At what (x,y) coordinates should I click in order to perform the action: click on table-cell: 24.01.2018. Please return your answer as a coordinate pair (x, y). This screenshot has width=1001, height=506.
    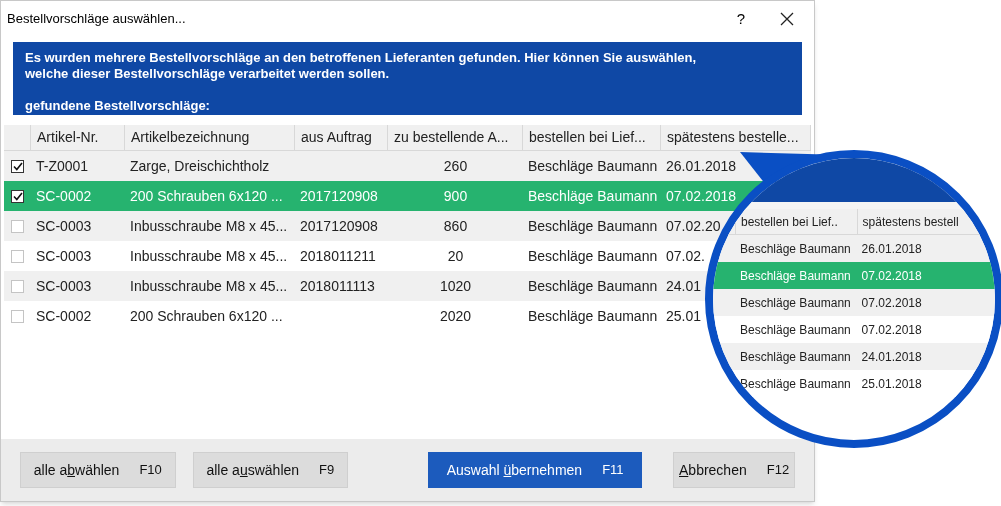
    Looking at the image, I should click on (891, 356).